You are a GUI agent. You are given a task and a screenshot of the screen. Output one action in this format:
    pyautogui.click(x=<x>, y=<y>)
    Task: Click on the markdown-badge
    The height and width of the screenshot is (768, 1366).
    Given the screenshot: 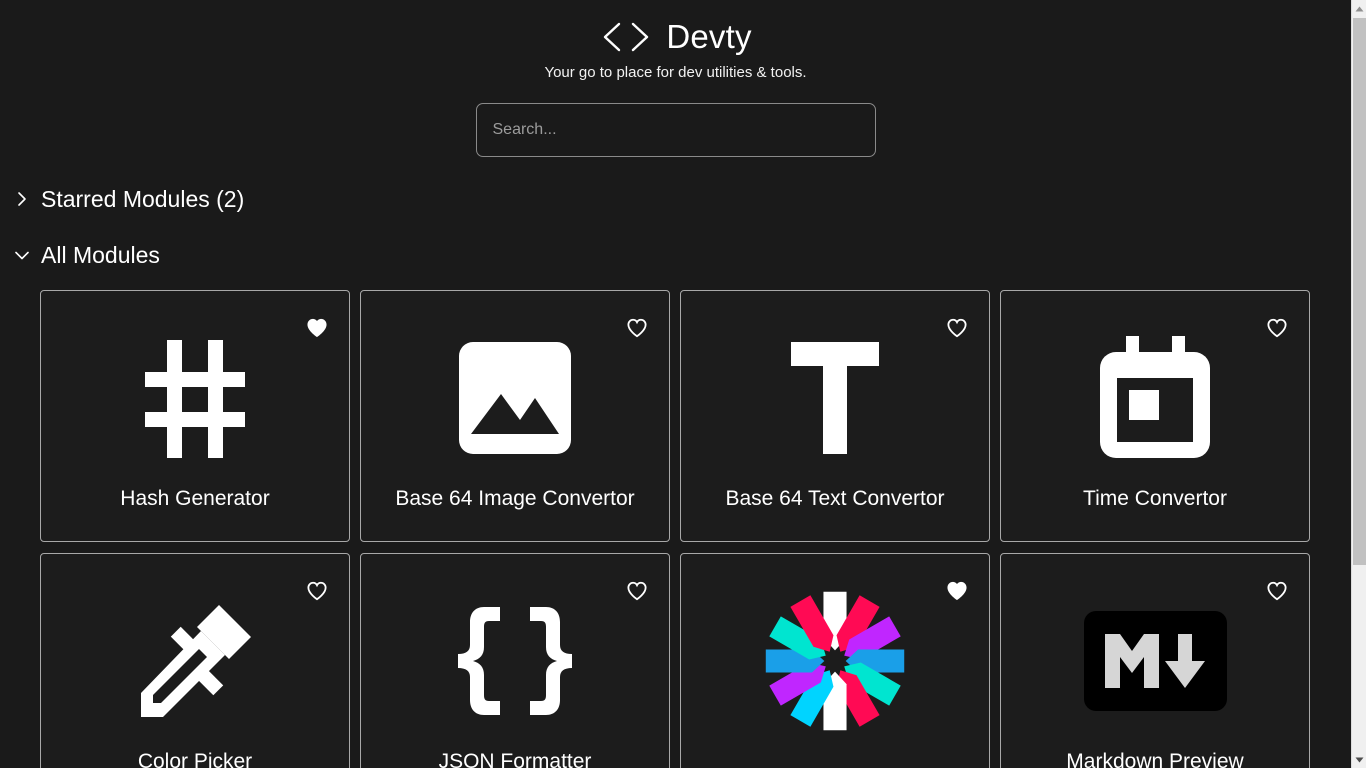 What is the action you would take?
    pyautogui.click(x=1155, y=661)
    